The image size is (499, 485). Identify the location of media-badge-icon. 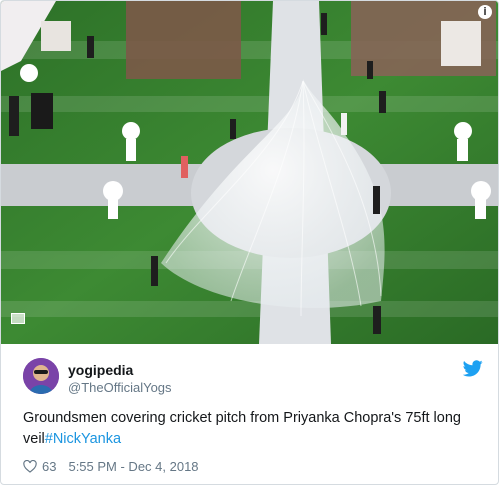
(18, 318).